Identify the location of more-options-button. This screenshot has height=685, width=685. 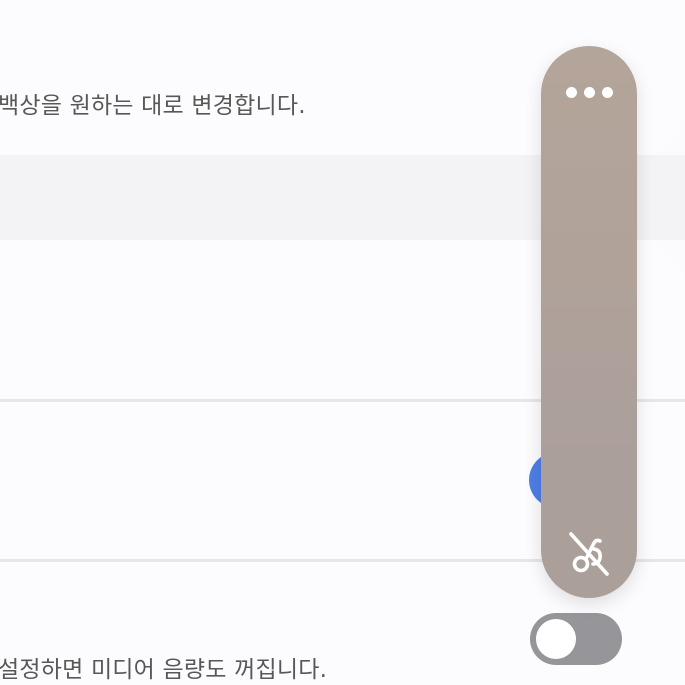
(589, 92).